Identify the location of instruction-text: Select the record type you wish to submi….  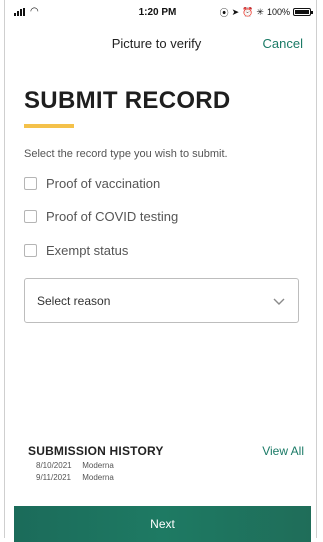
(126, 154).